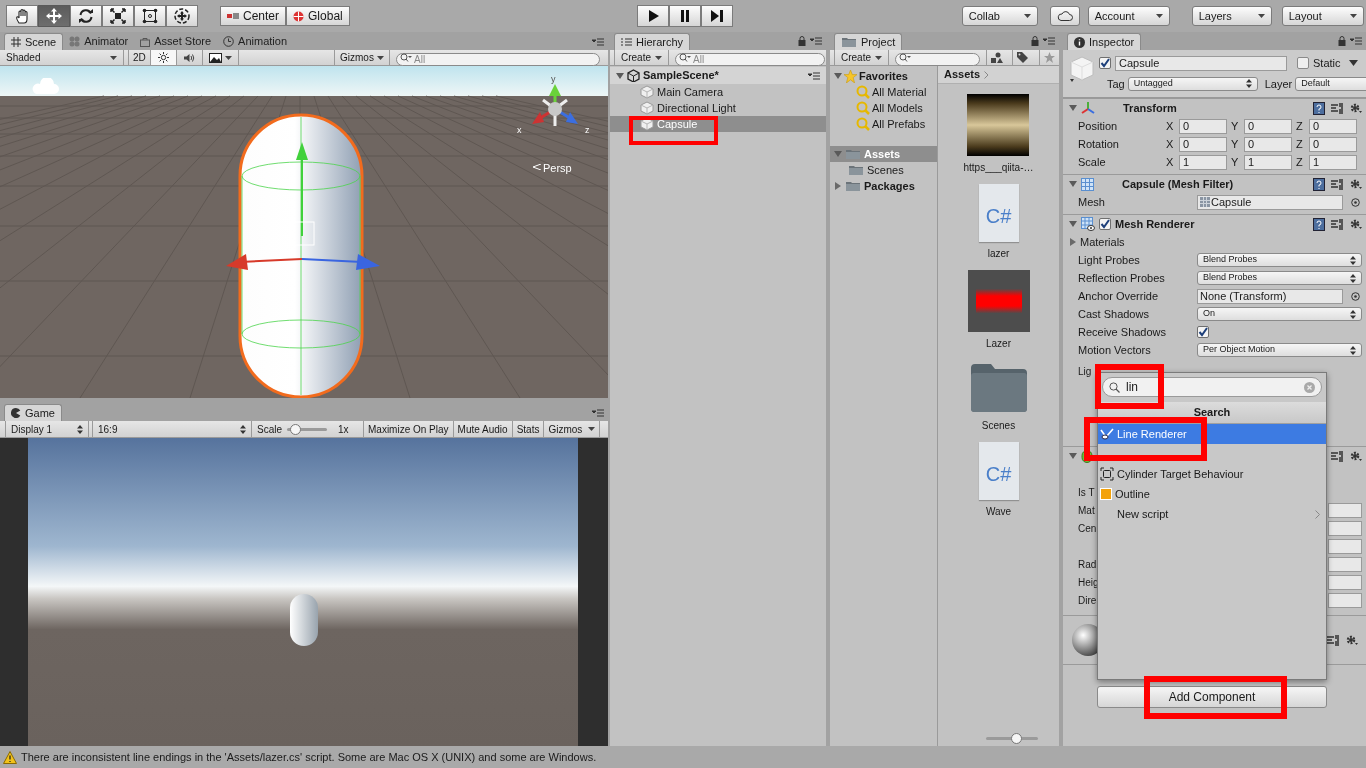 The height and width of the screenshot is (768, 1366). I want to click on layout-dropdown: Layout, so click(1322, 16).